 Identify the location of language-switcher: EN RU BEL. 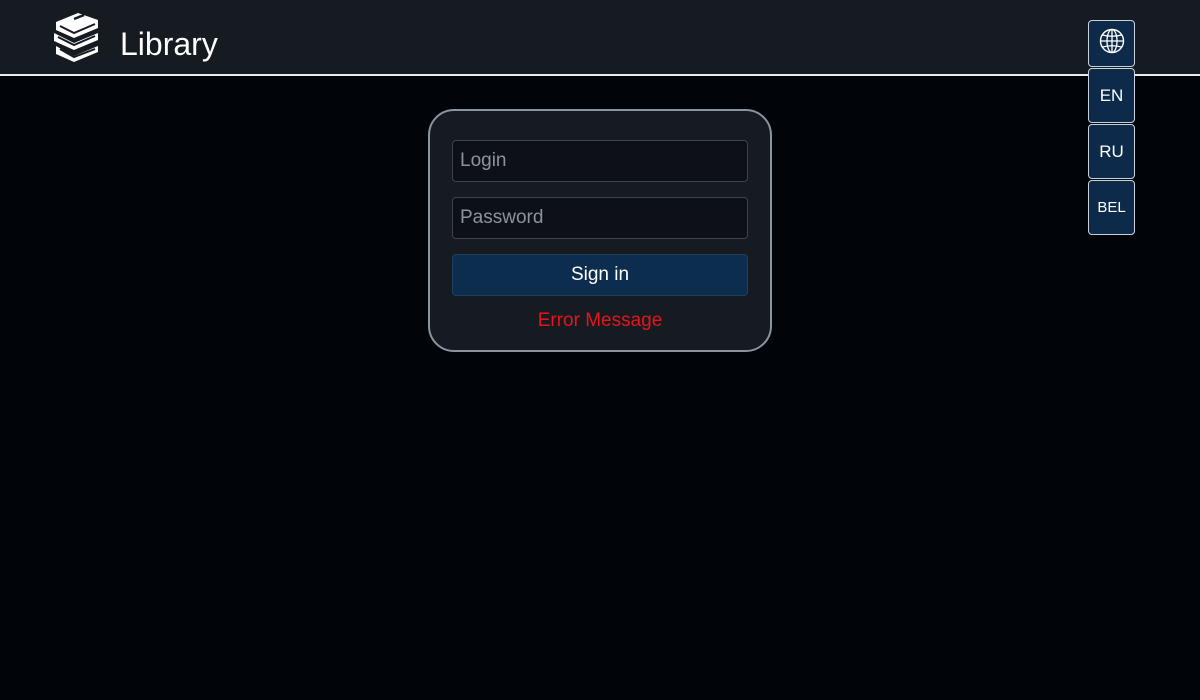
(1111, 127).